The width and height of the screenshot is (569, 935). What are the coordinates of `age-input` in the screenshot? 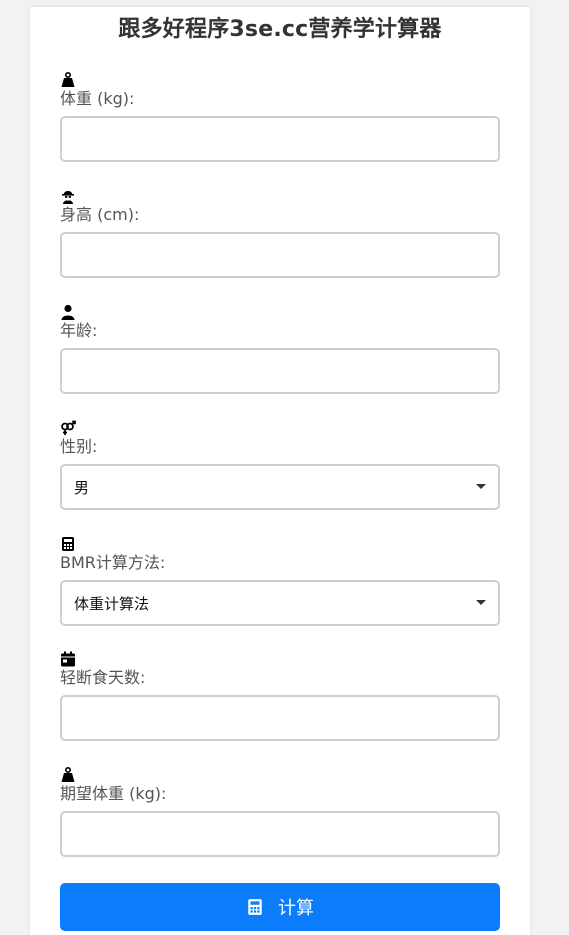 It's located at (280, 371).